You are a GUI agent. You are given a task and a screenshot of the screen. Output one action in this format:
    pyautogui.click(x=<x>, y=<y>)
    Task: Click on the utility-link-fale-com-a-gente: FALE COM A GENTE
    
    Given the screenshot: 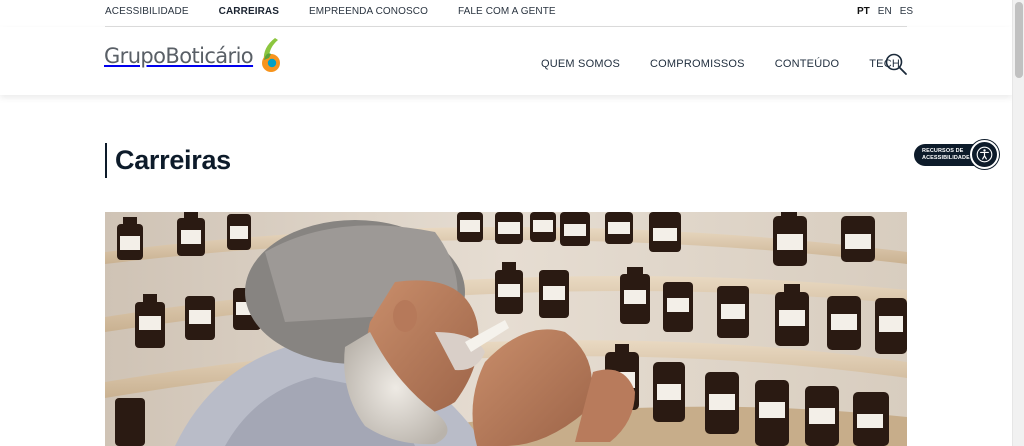 What is the action you would take?
    pyautogui.click(x=507, y=11)
    